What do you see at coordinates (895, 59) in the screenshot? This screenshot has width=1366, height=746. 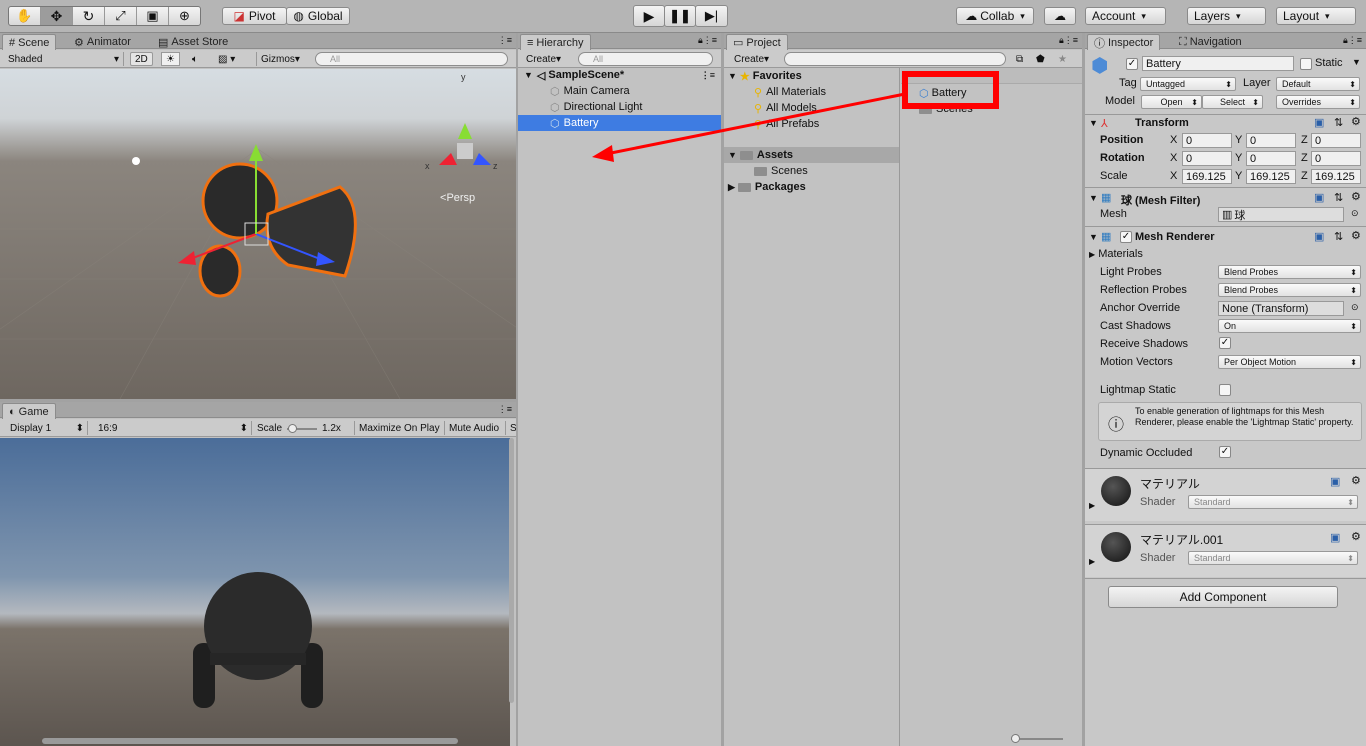 I see `project-search-input` at bounding box center [895, 59].